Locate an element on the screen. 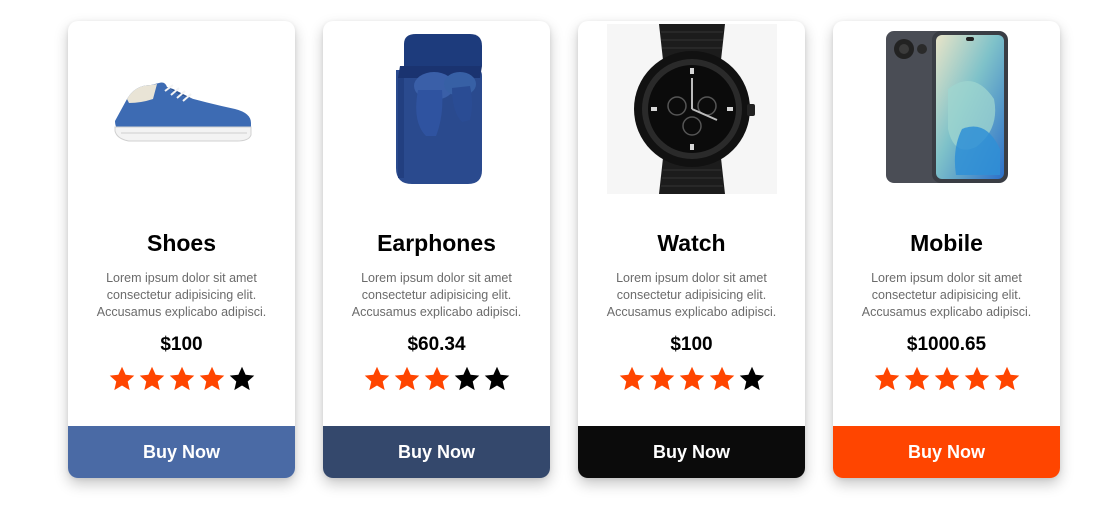 The width and height of the screenshot is (1114, 515). product-image-shoes is located at coordinates (181, 108).